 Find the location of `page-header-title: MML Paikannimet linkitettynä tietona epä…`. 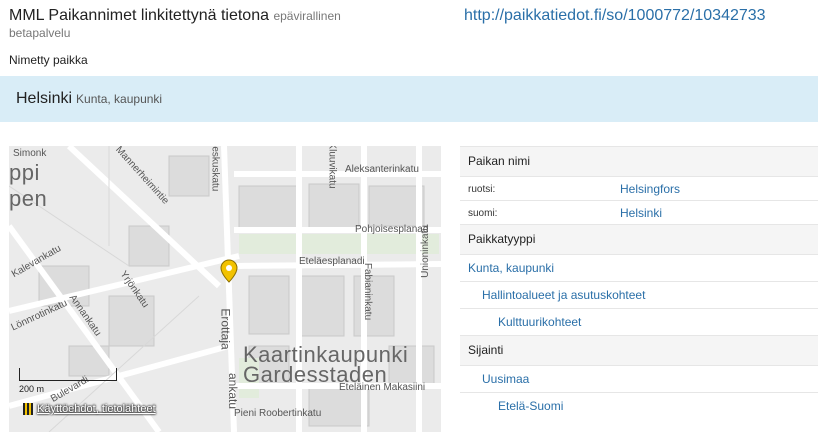

page-header-title: MML Paikannimet linkitettynä tietona epä… is located at coordinates (219, 23).